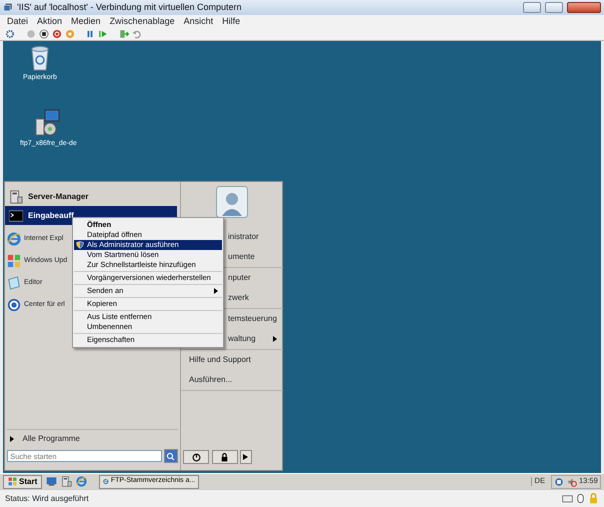  Describe the element at coordinates (129, 7) in the screenshot. I see `window-title: 'IIS' auf 'localhost' - Verbindung mit virtuellen Computern` at that location.